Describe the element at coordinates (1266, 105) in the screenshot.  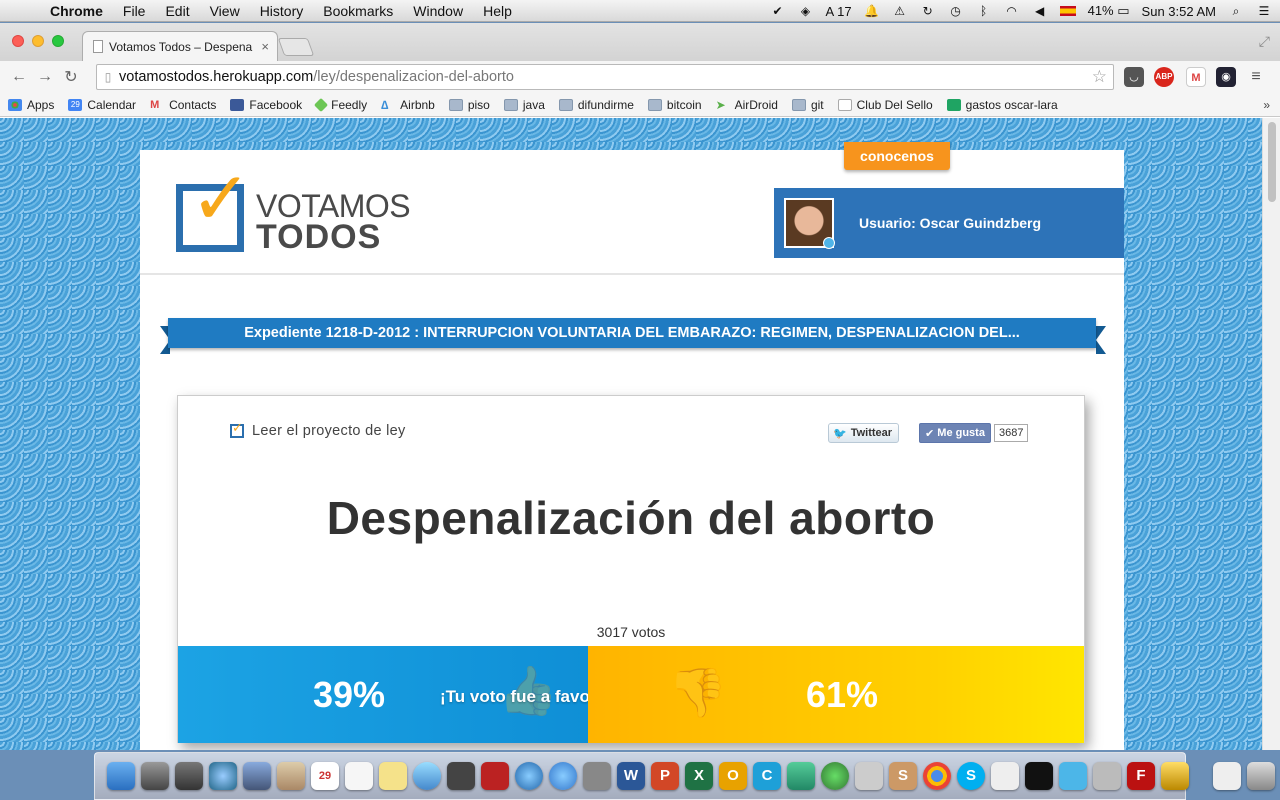
I see `more-bookmarks-icon: »` at that location.